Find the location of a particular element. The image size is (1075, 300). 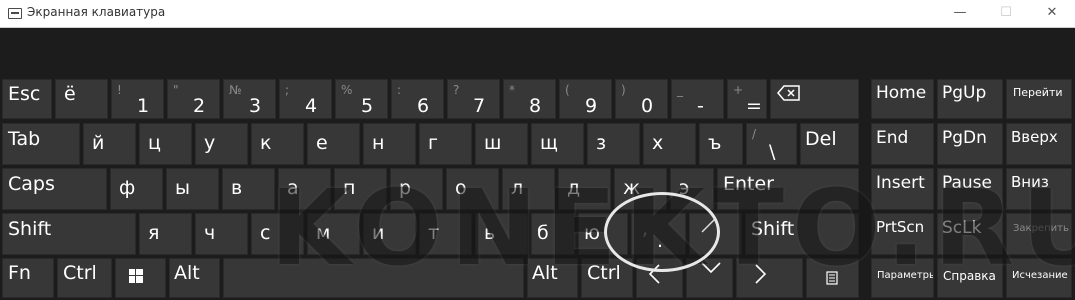

key-period: . is located at coordinates (659, 237).